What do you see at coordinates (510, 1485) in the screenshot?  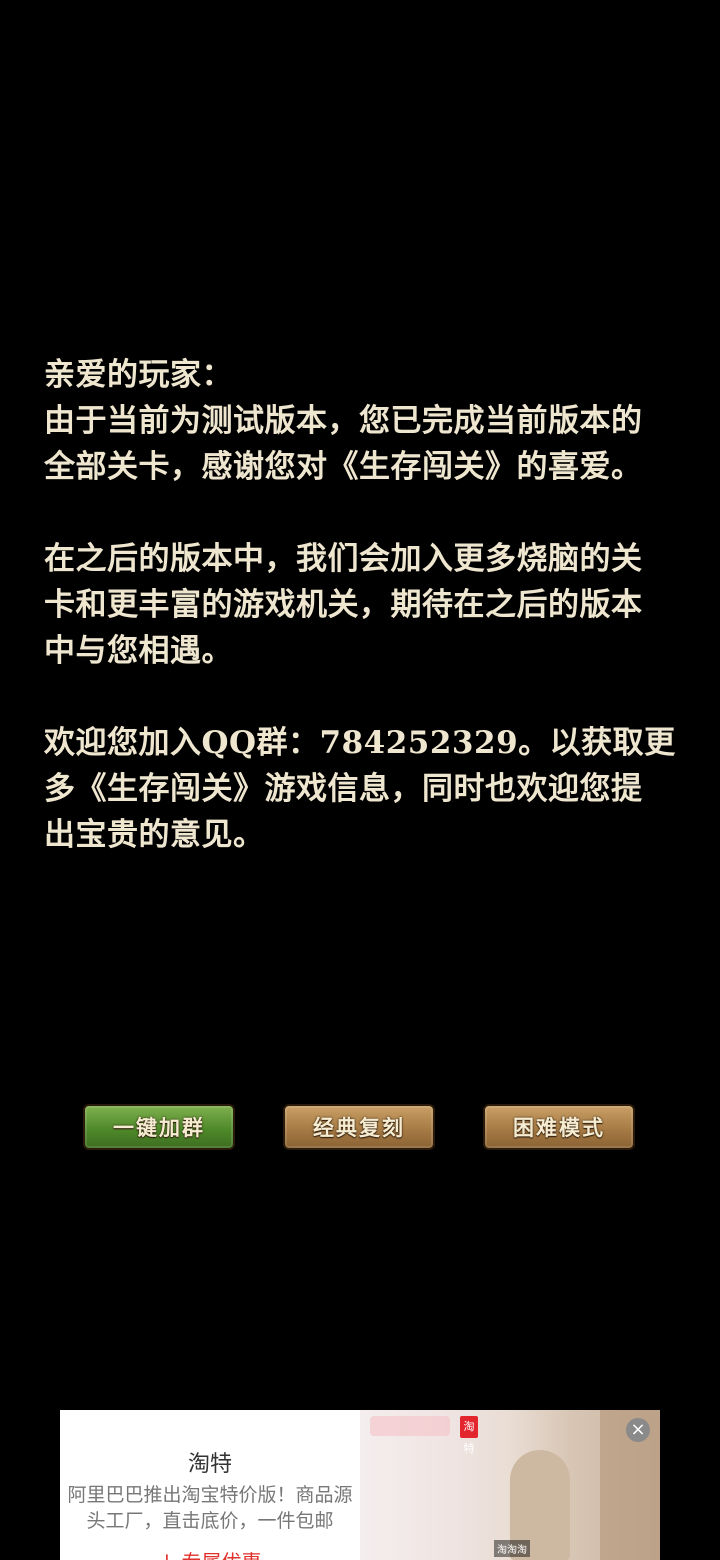 I see `ad-image: 淘特 淘淘淘` at bounding box center [510, 1485].